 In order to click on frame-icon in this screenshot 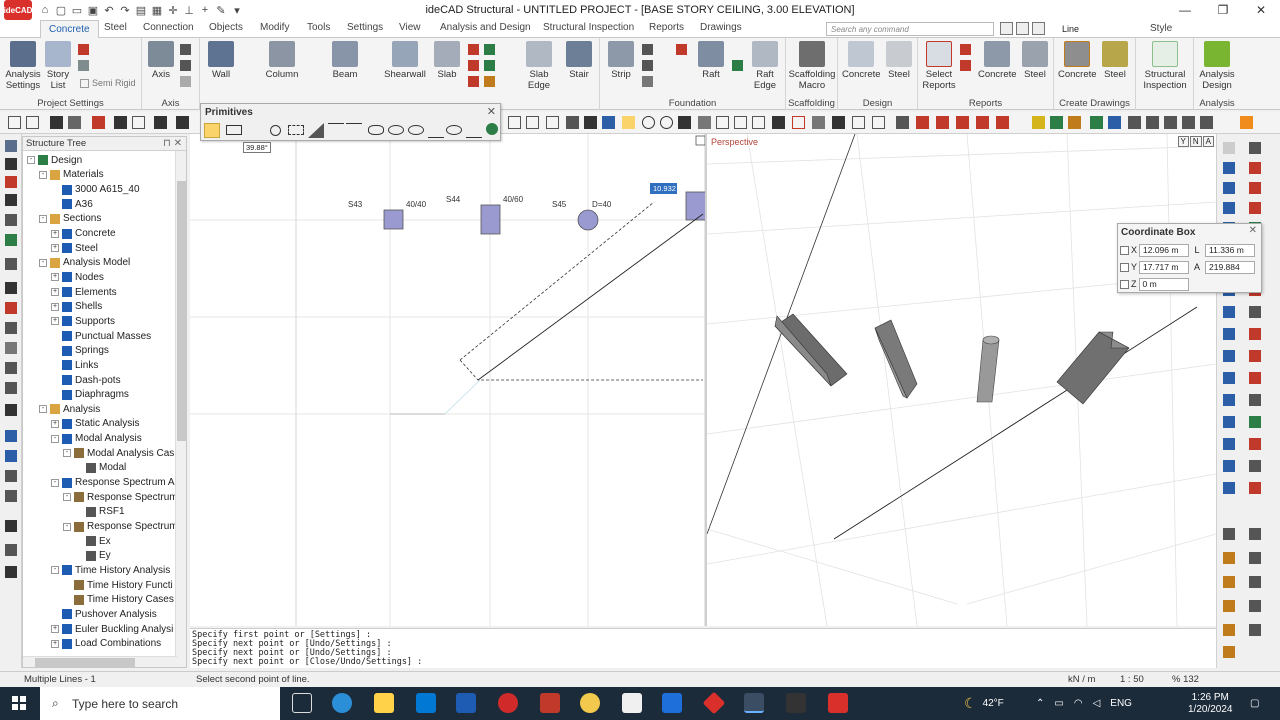, I will do `click(858, 122)`.